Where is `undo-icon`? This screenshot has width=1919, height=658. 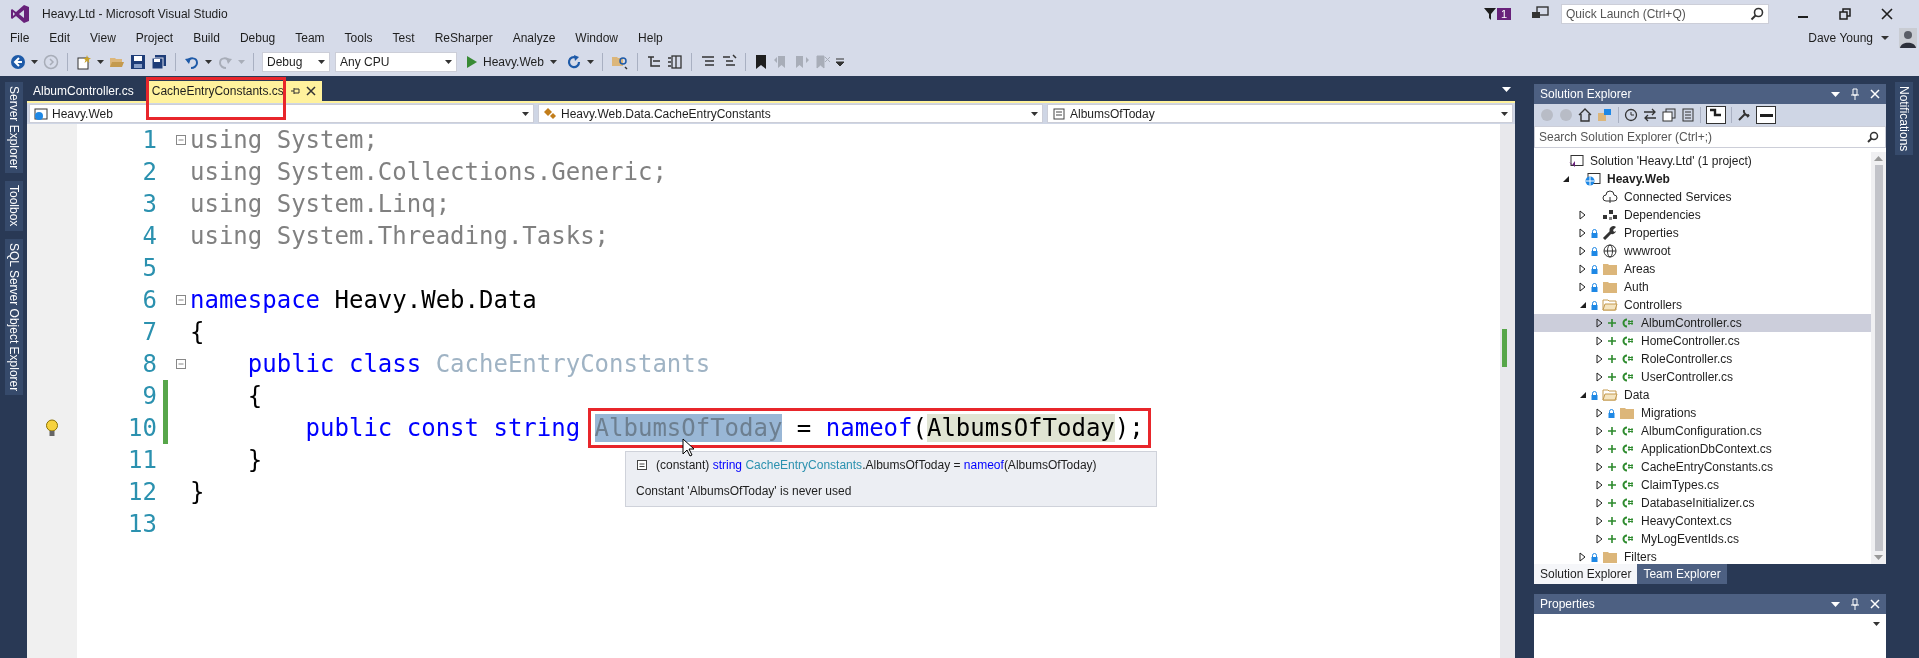
undo-icon is located at coordinates (192, 62).